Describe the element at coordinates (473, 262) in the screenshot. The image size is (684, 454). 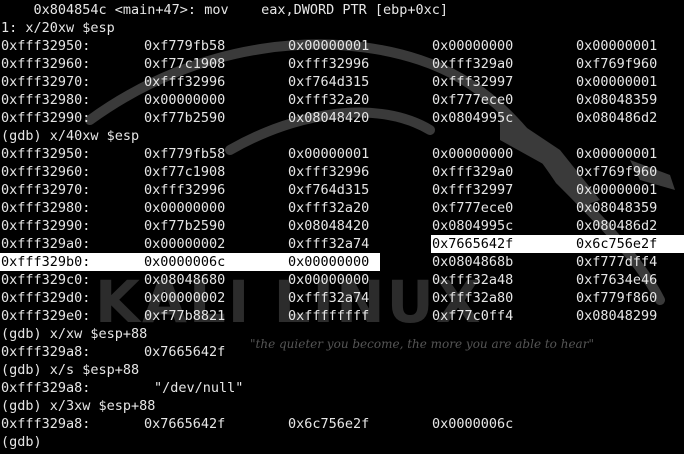
I see `memory-word: 0x0804868b` at that location.